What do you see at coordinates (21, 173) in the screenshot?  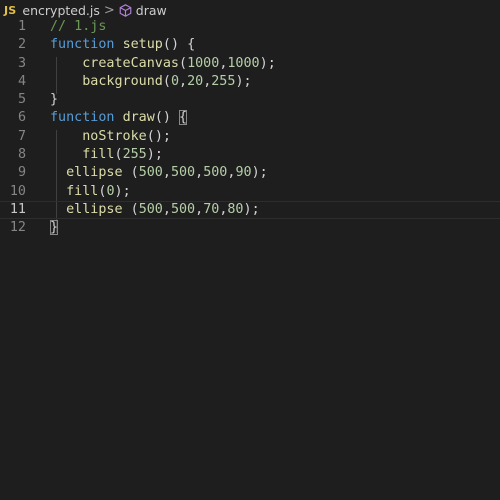 I see `line-number: 9` at bounding box center [21, 173].